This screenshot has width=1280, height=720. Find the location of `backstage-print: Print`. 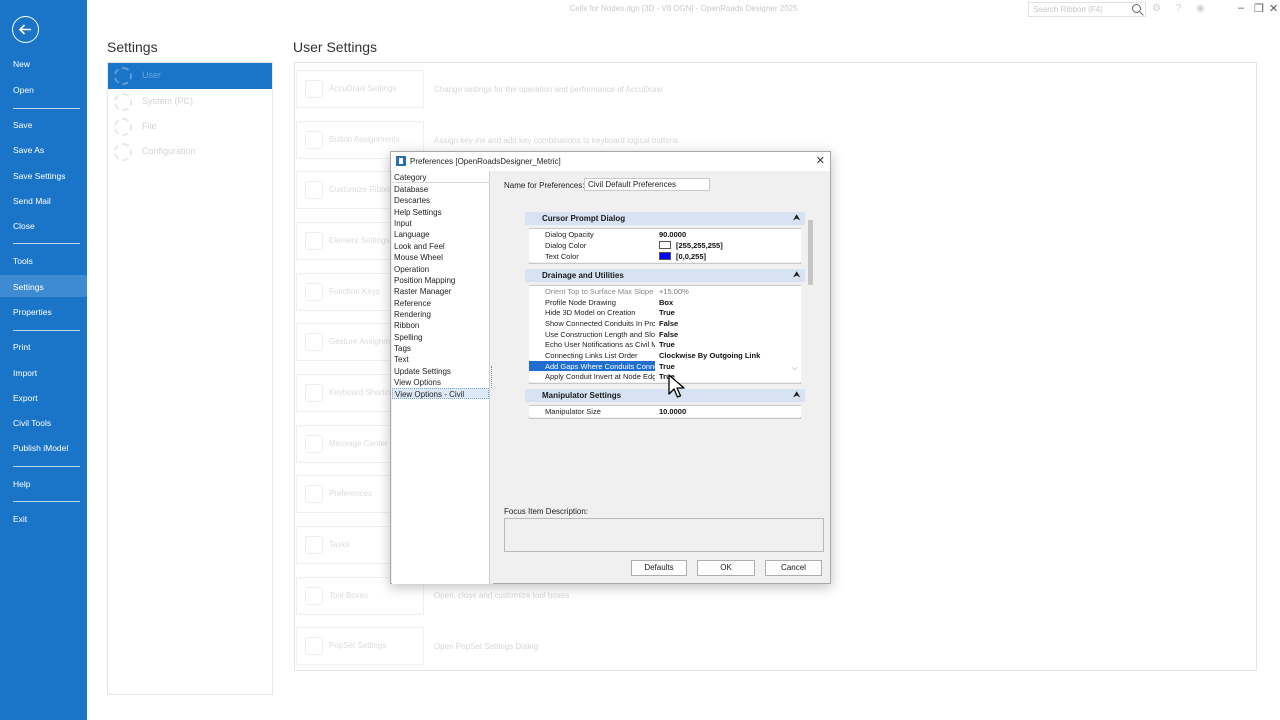

backstage-print: Print is located at coordinates (21, 347).